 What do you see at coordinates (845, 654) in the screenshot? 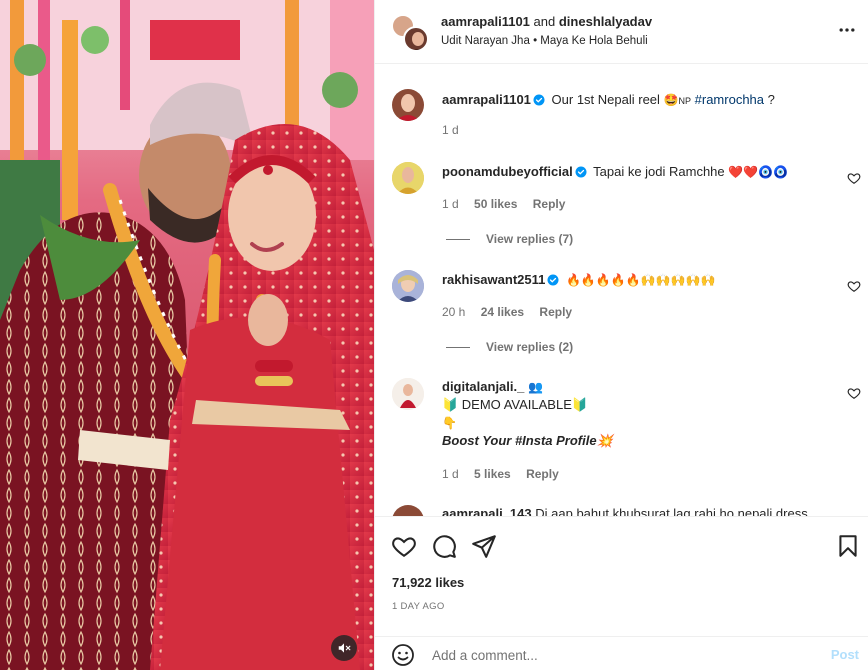
I see `post-comment-button: Post` at bounding box center [845, 654].